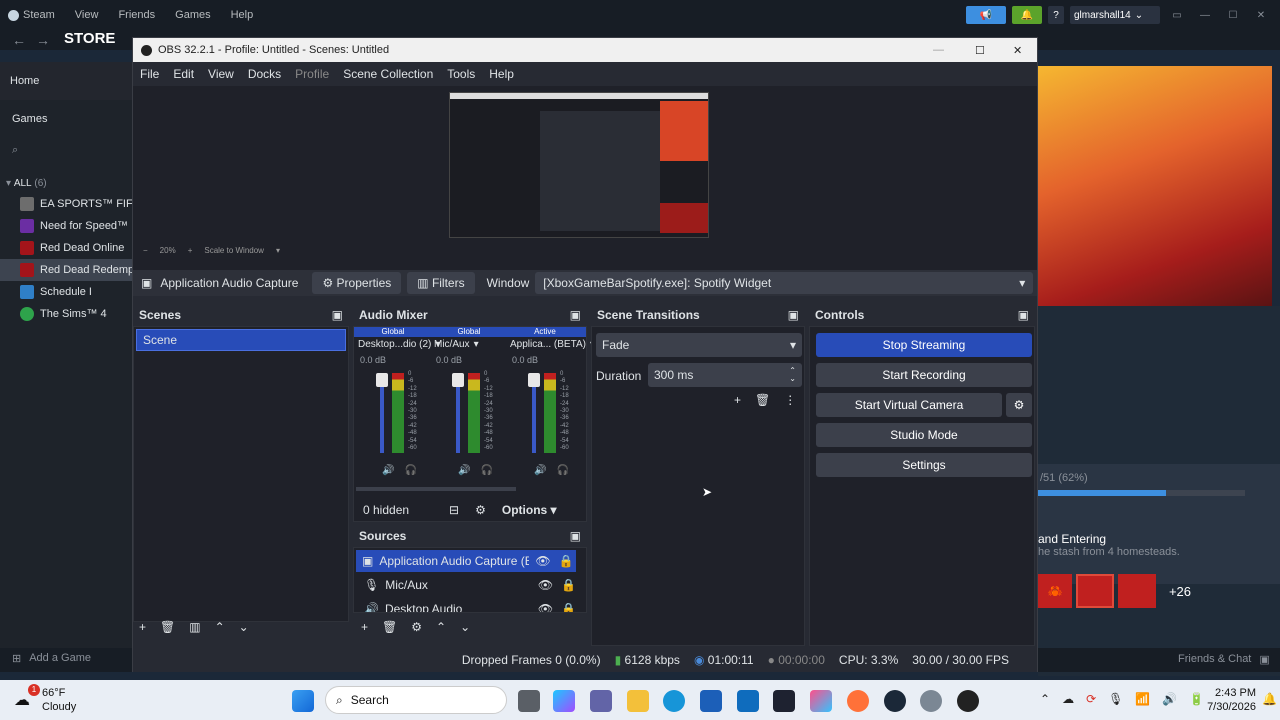 The image size is (1280, 720). I want to click on big-picture-icon: ▭, so click(1177, 15).